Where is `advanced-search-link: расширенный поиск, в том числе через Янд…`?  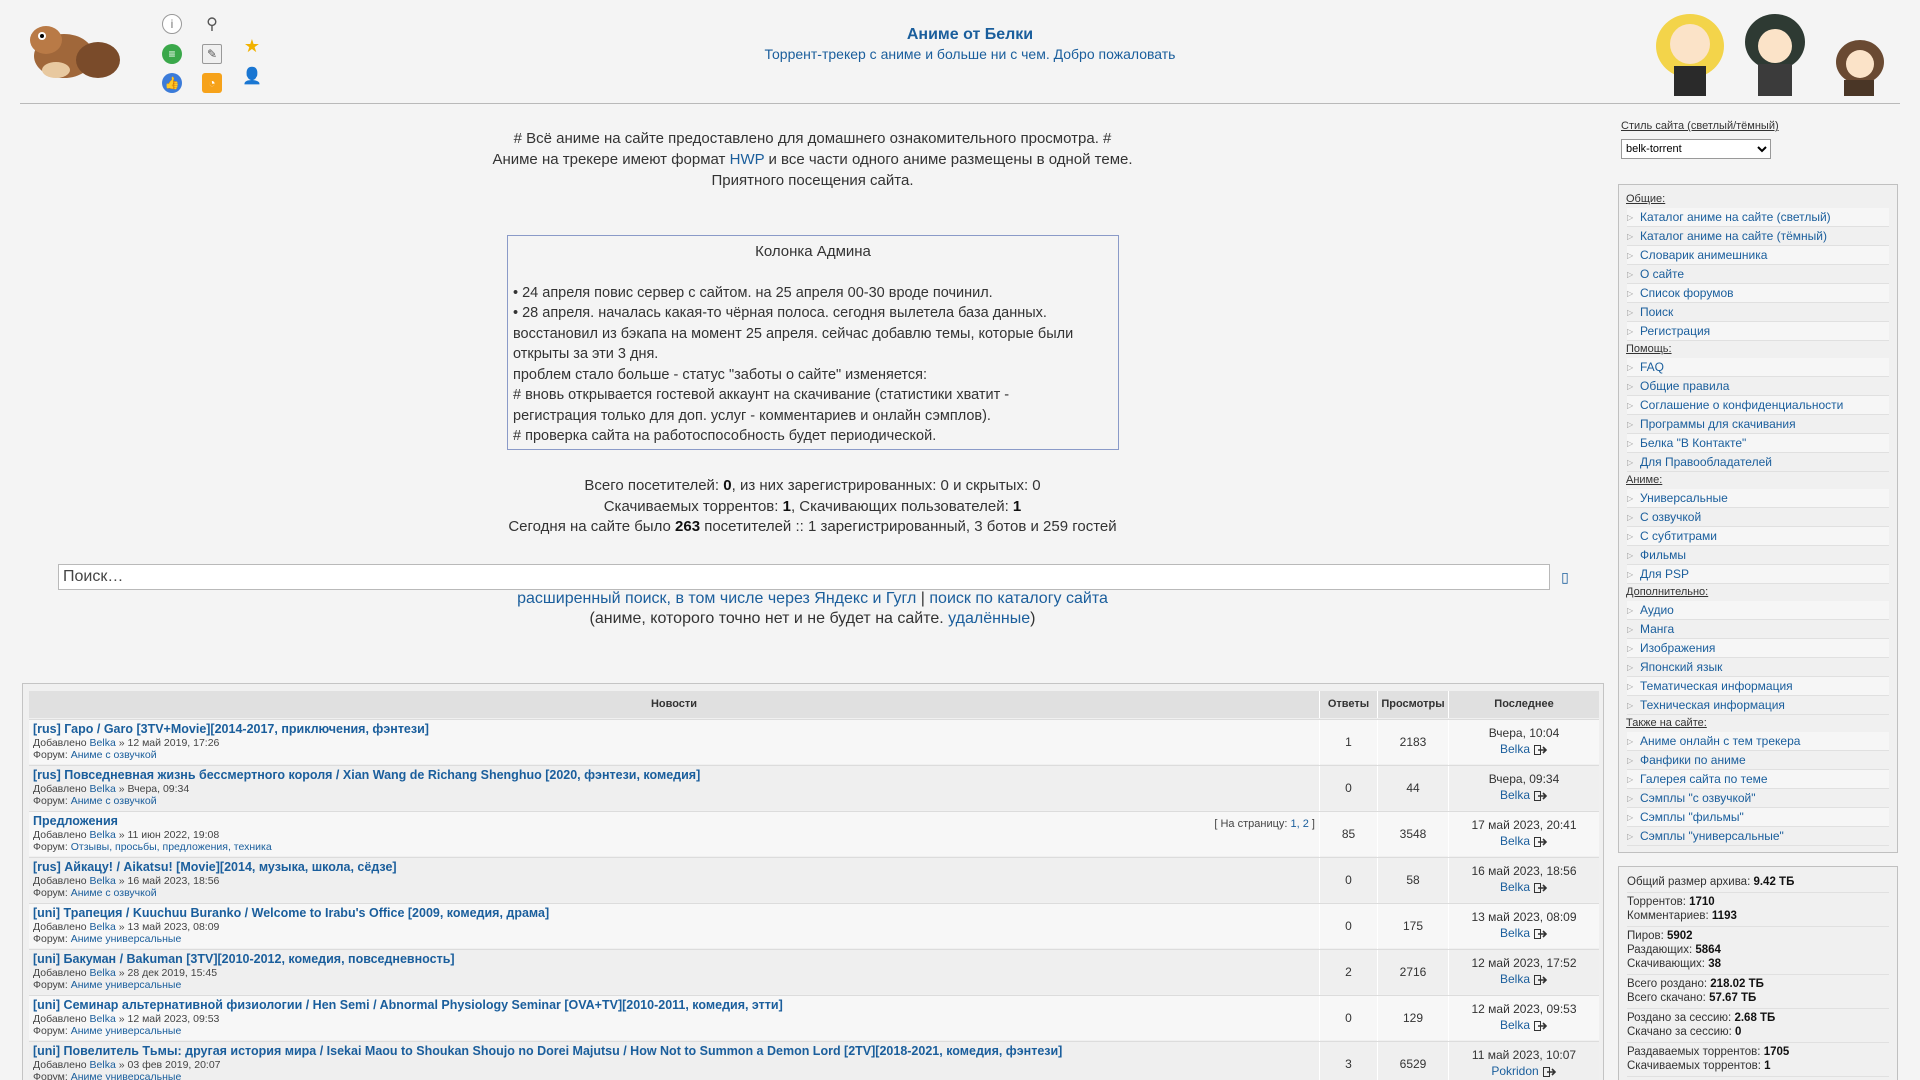
advanced-search-link: расширенный поиск, в том числе через Янд… is located at coordinates (716, 598).